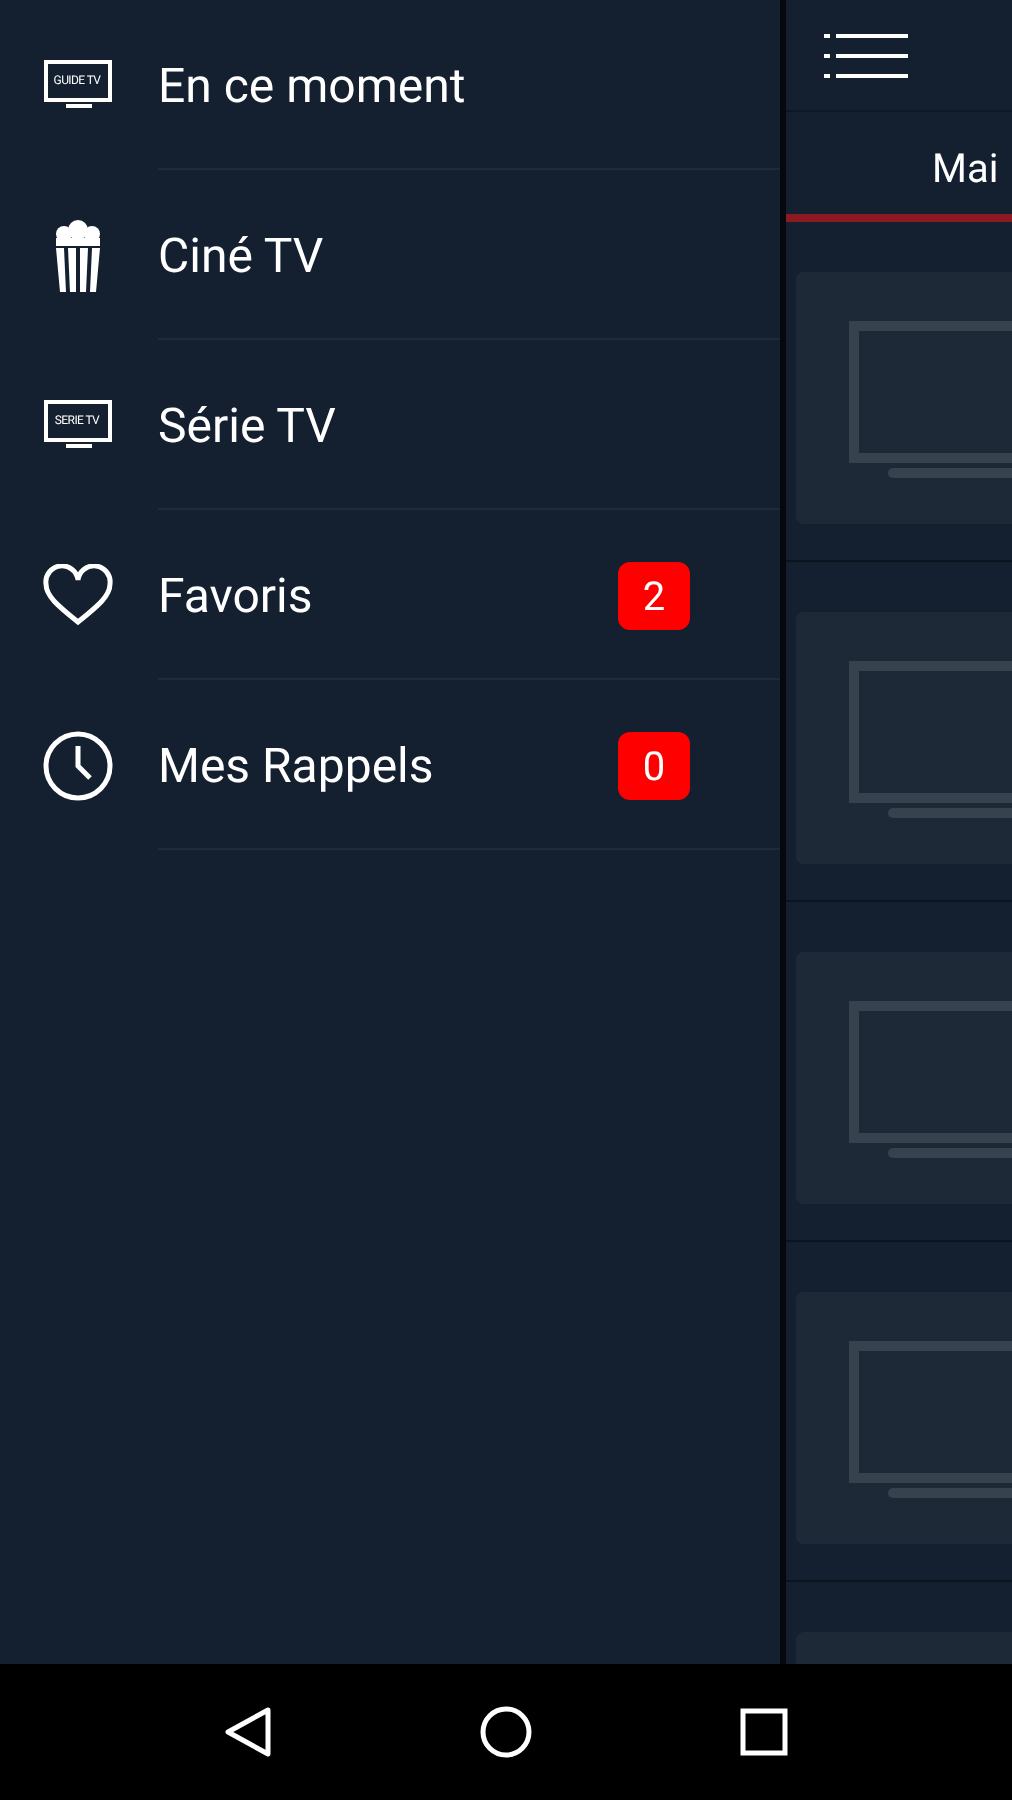 The height and width of the screenshot is (1800, 1012). Describe the element at coordinates (390, 595) in the screenshot. I see `drawer-item: Favoris 2` at that location.